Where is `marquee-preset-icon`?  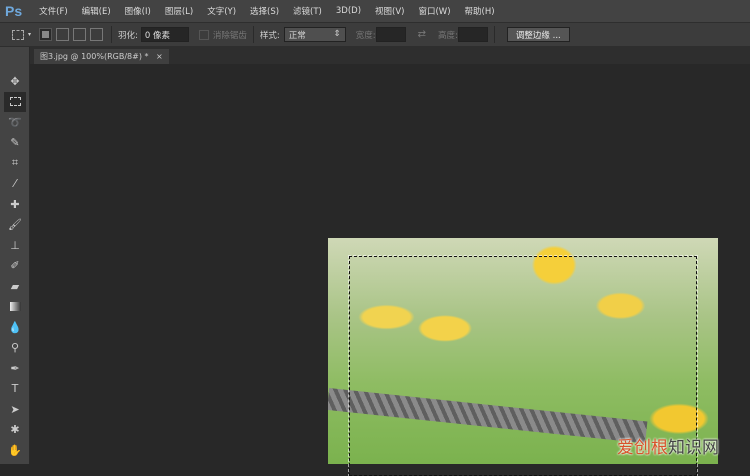 marquee-preset-icon is located at coordinates (18, 34).